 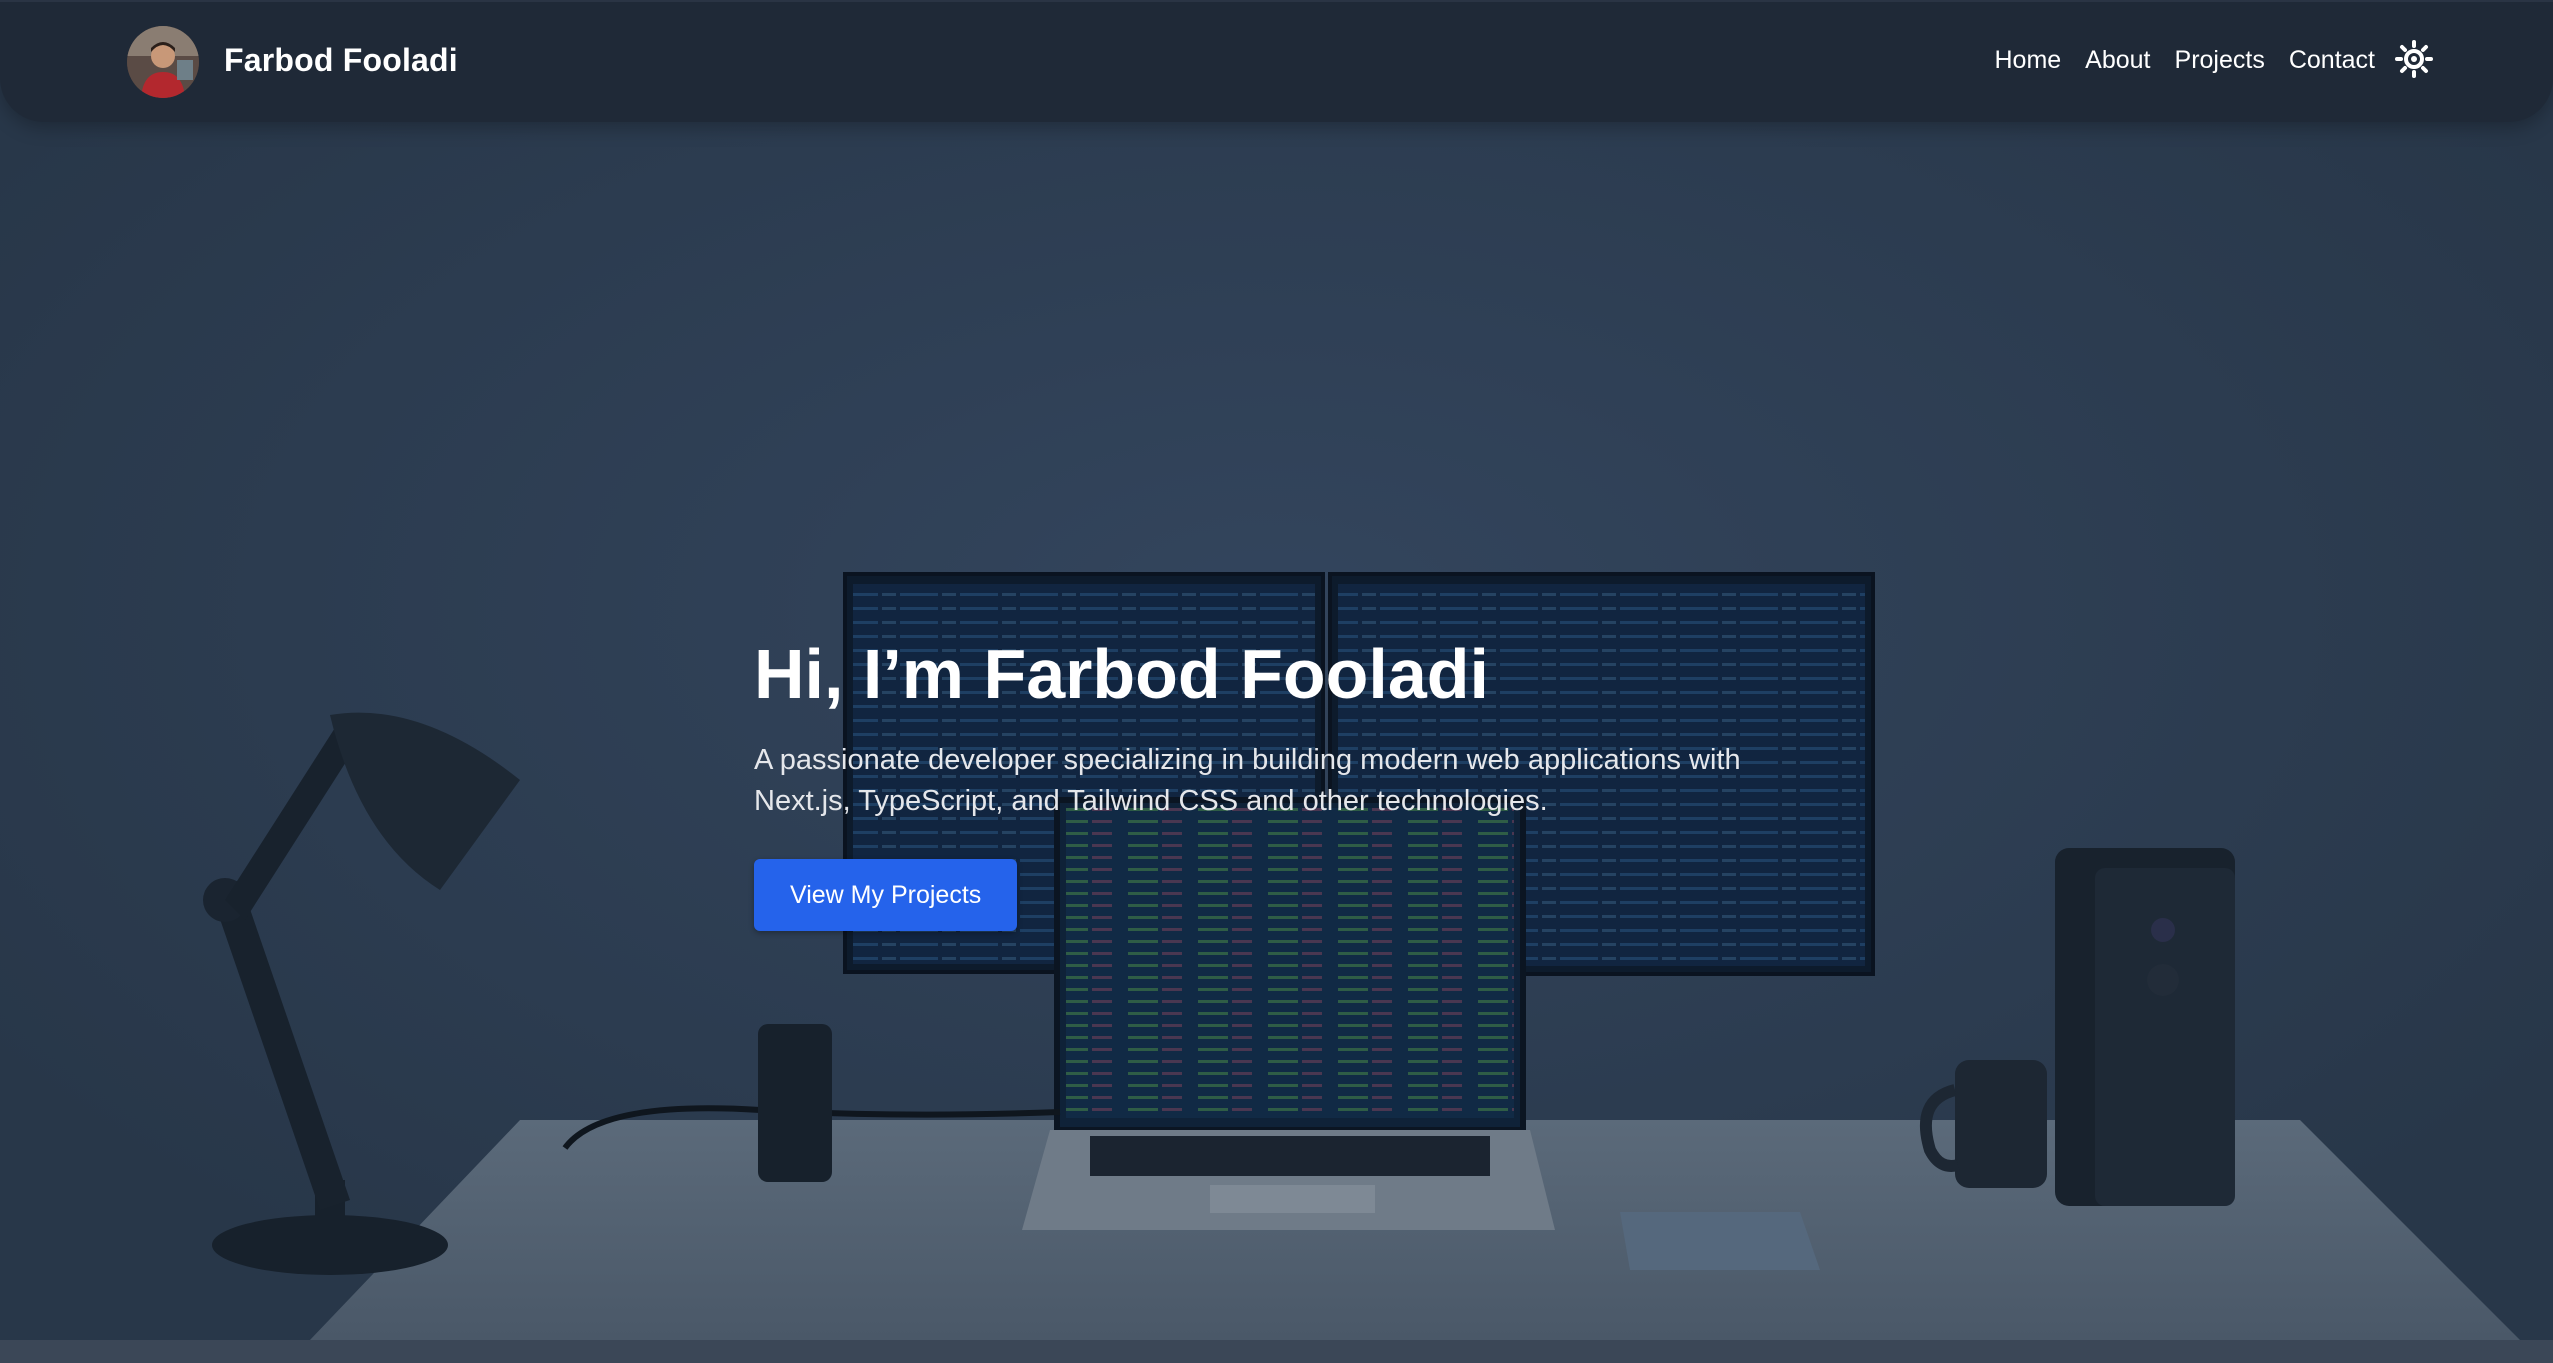 I want to click on brand-name: Farbod Fooladi, so click(x=341, y=60).